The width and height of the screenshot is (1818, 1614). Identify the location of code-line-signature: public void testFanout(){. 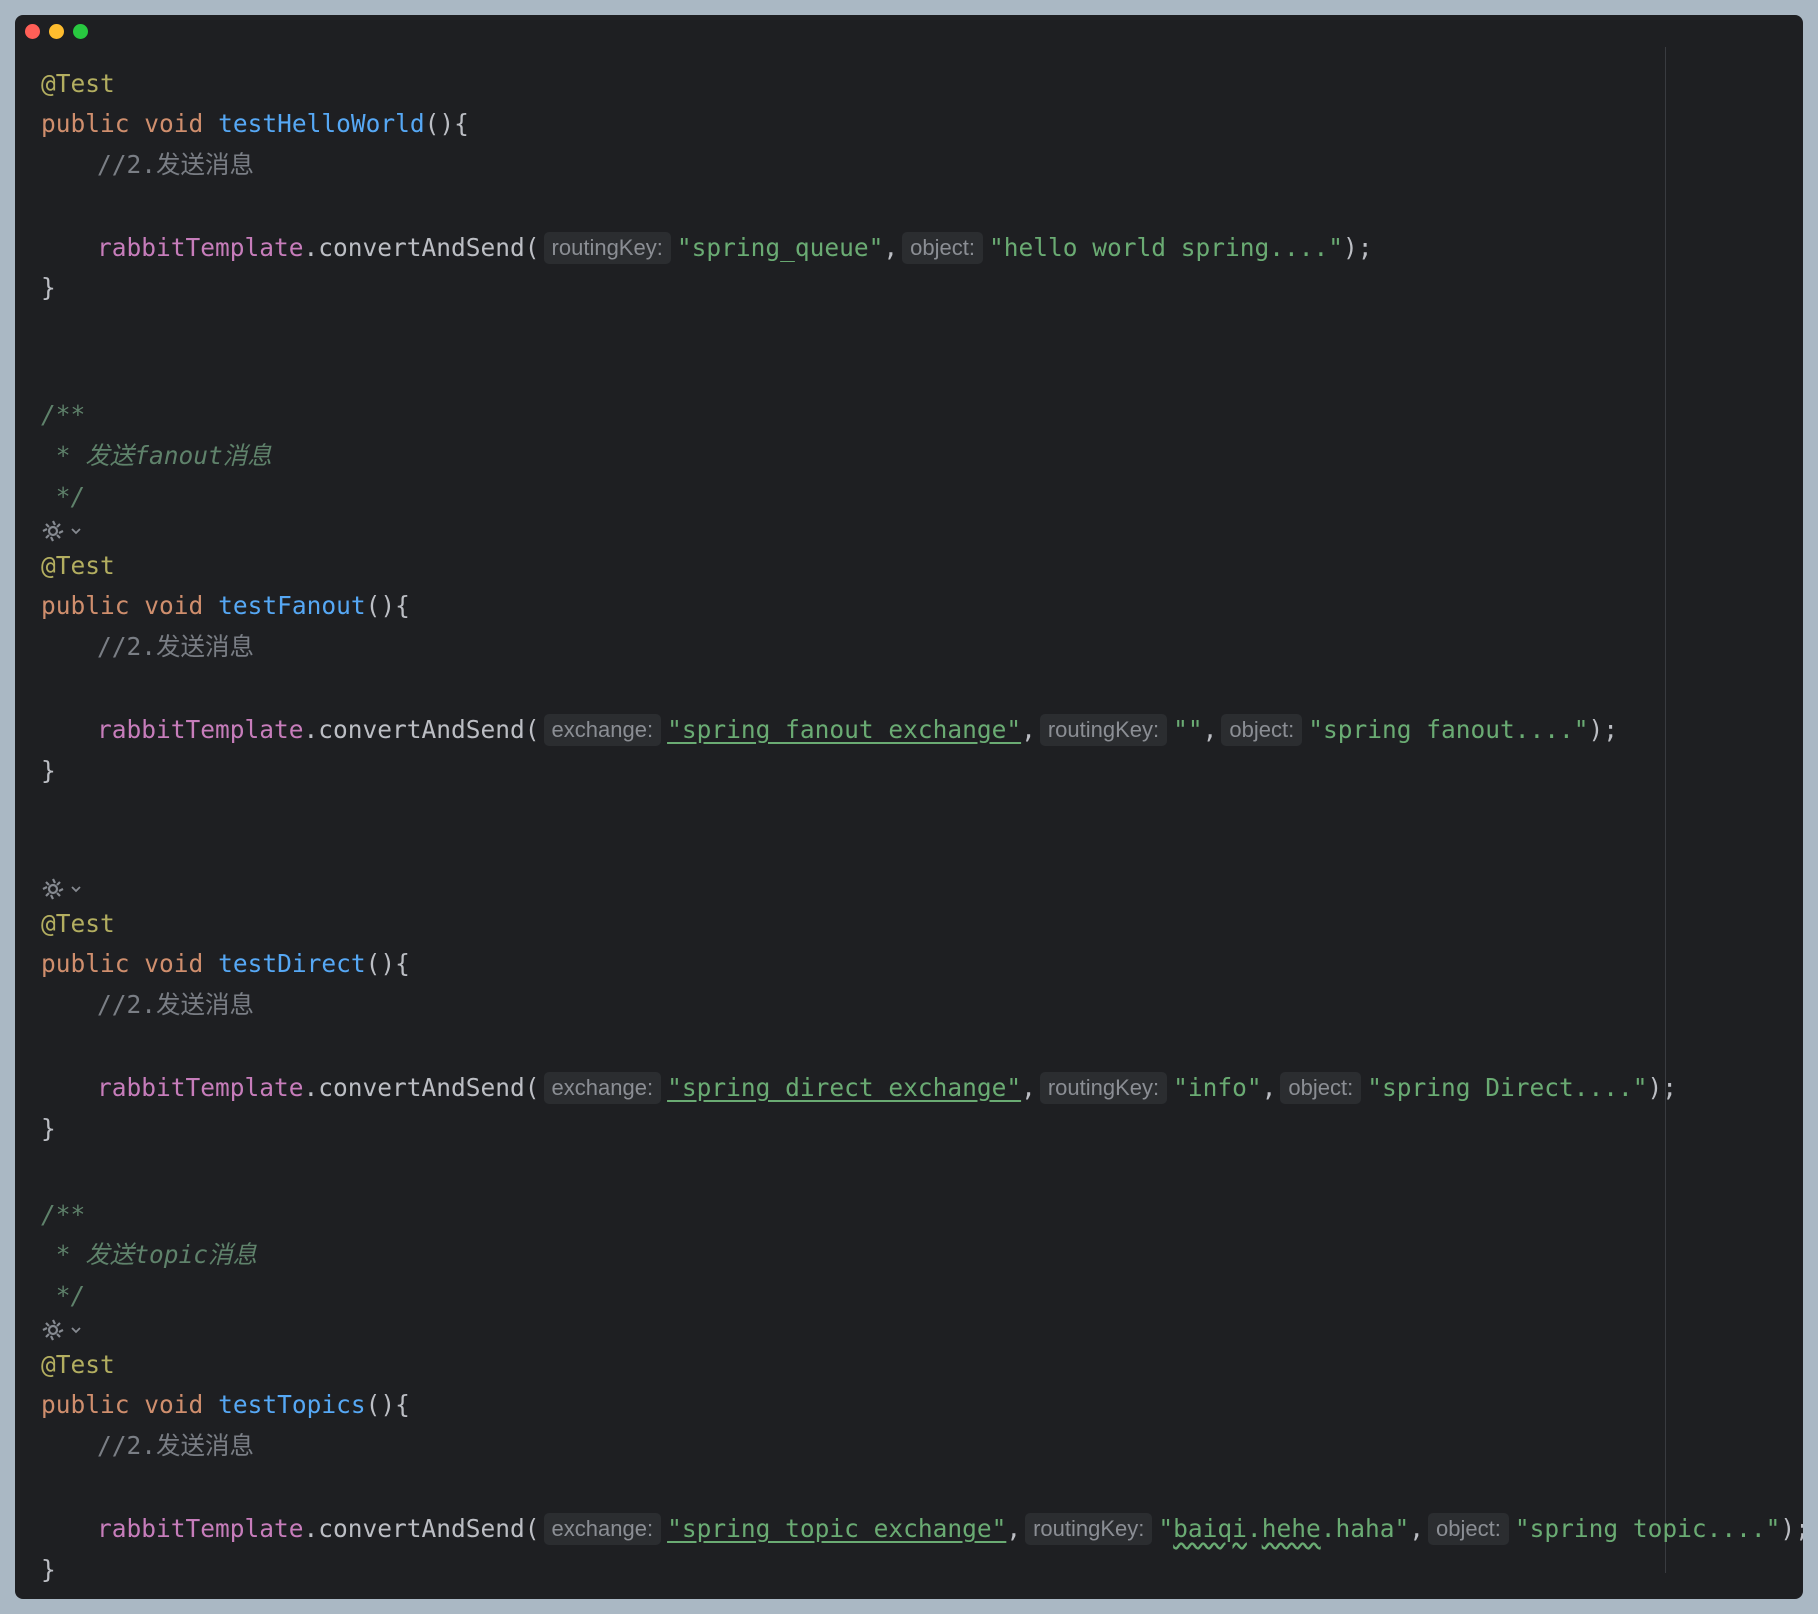
(225, 606).